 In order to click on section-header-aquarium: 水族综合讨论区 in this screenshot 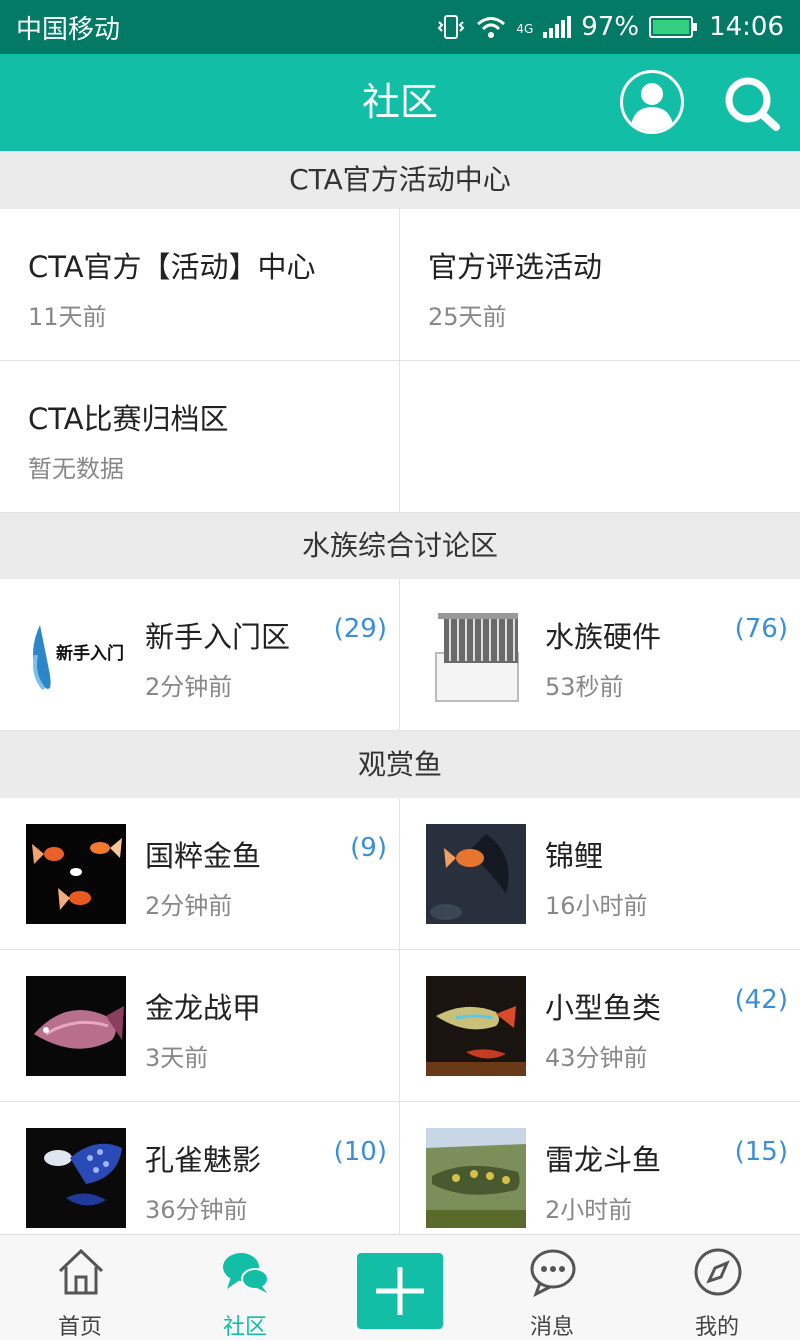, I will do `click(400, 546)`.